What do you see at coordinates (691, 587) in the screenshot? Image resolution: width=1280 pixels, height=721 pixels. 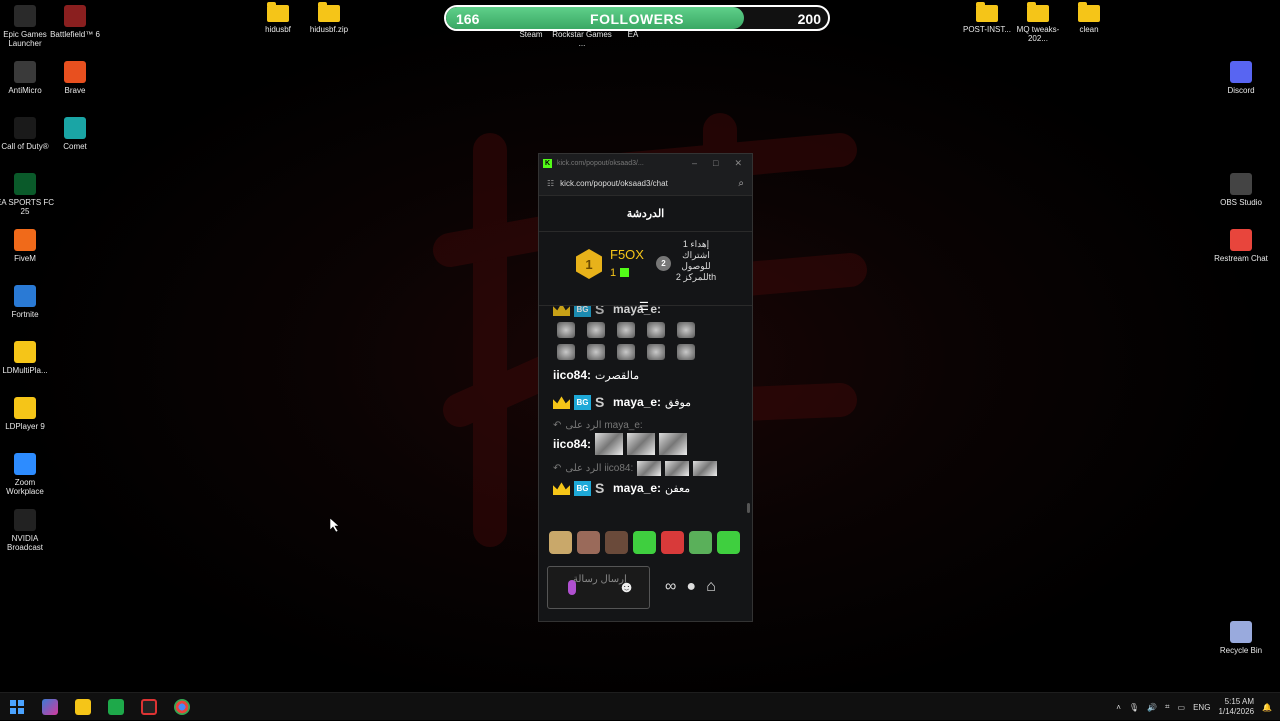 I see `bubbles-icon: ●` at bounding box center [691, 587].